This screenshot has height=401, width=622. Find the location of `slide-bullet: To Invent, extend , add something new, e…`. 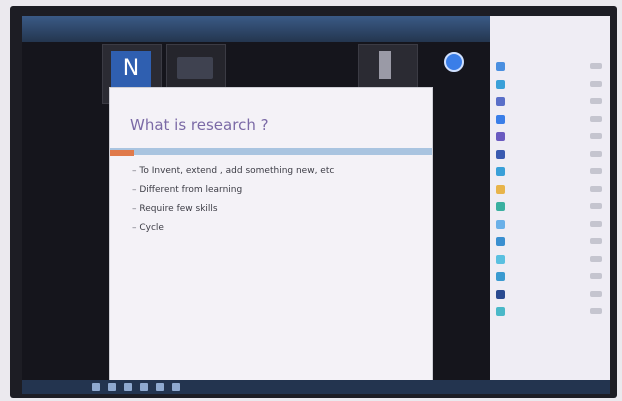

slide-bullet: To Invent, extend , add something new, e… is located at coordinates (233, 171).